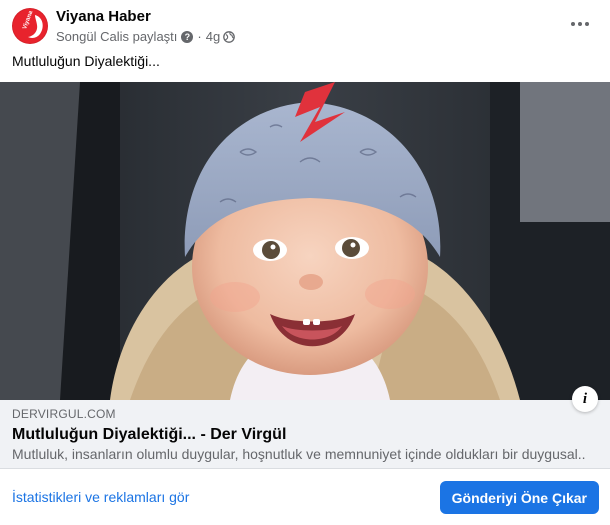 Image resolution: width=610 pixels, height=525 pixels. I want to click on post-meta: Songül Calis paylaştı ? · 4g, so click(146, 36).